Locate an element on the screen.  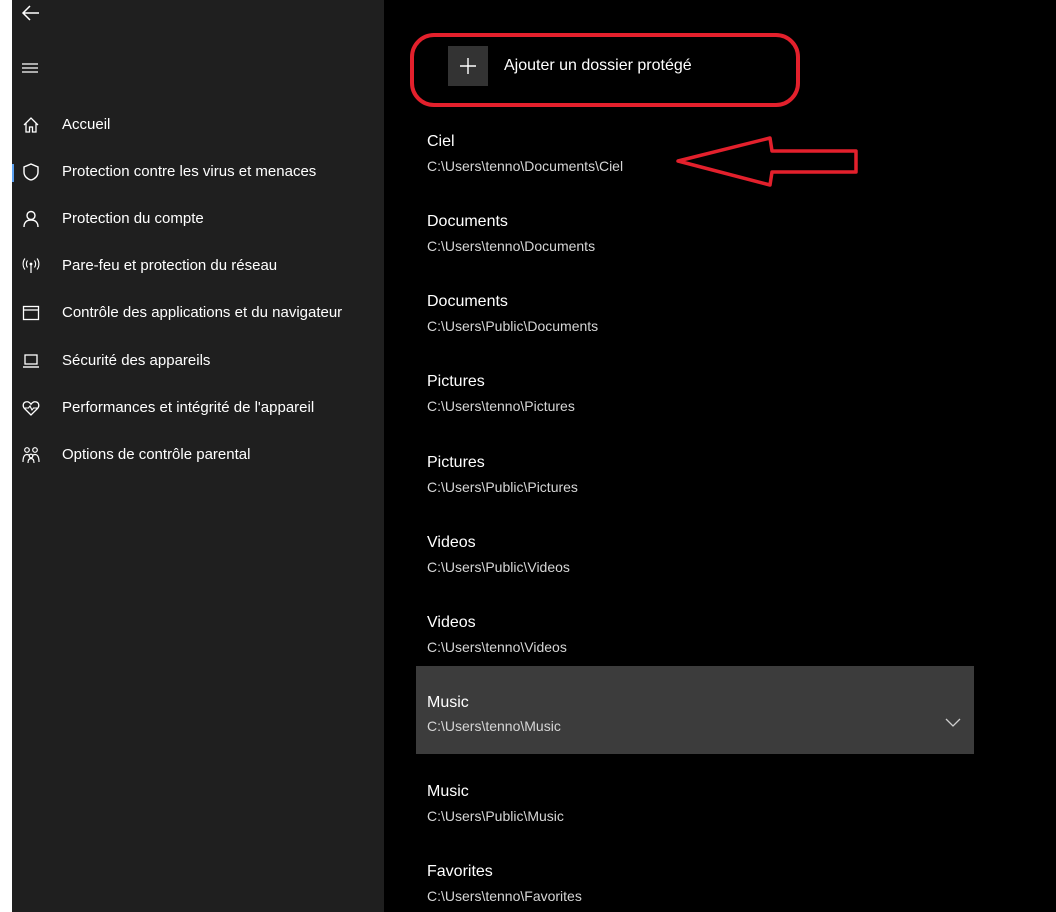
folder-item-favorites: Favorites C:\Users\tenno\Favorites is located at coordinates (695, 882).